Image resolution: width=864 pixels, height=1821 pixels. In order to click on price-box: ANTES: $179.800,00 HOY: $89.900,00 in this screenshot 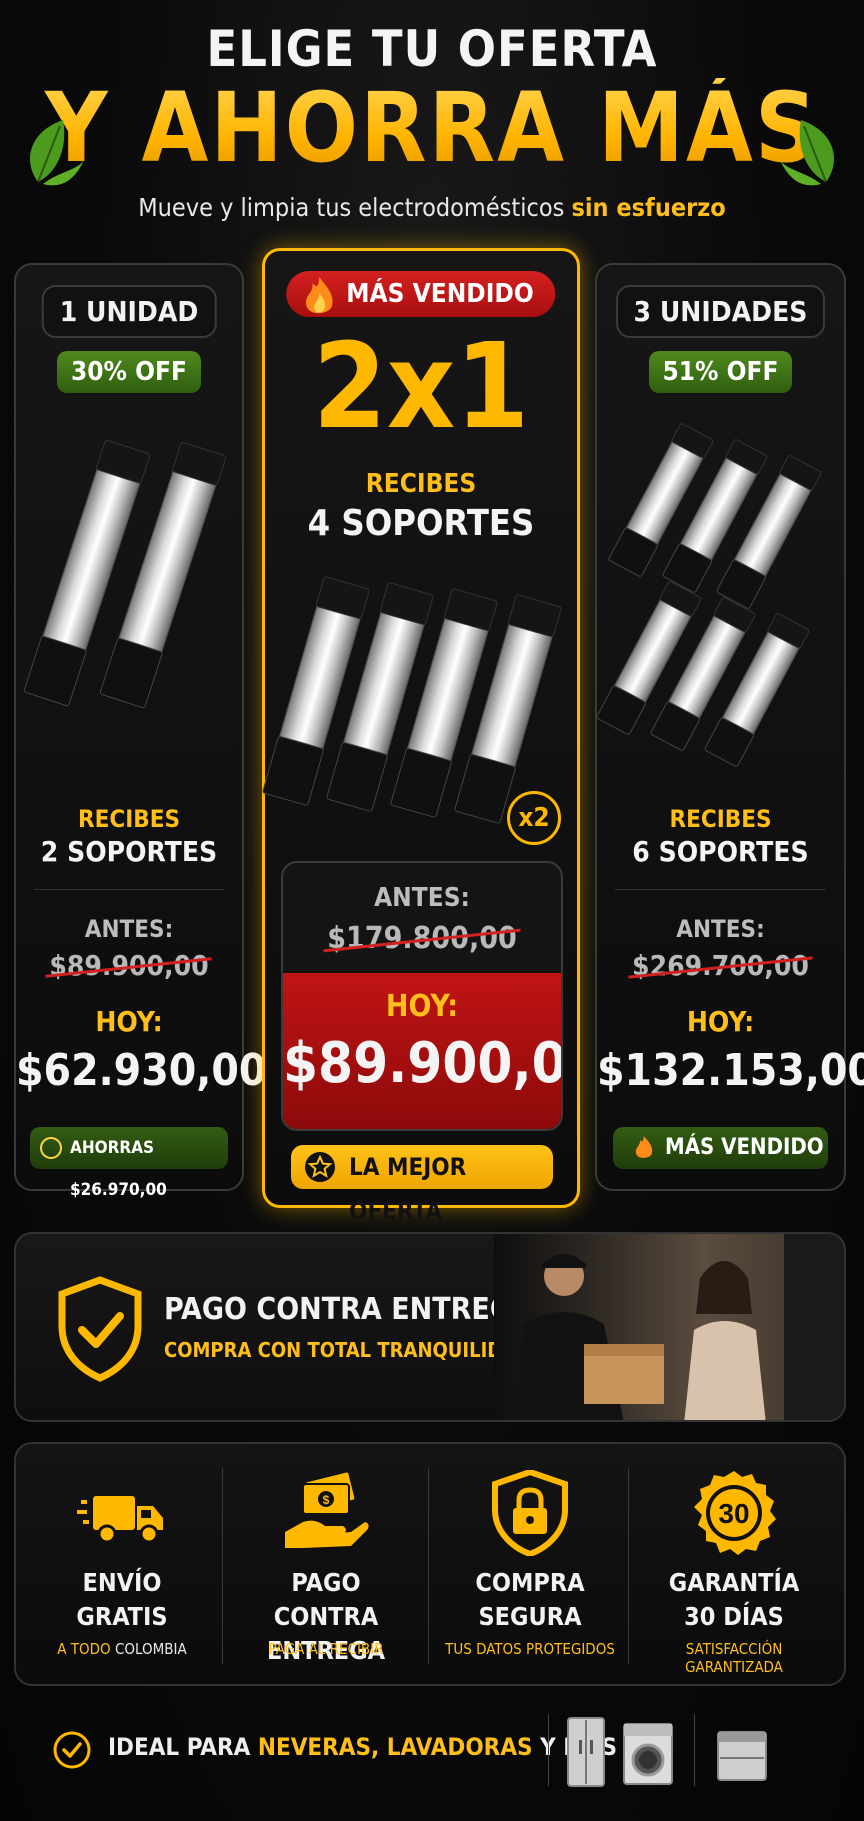, I will do `click(422, 996)`.